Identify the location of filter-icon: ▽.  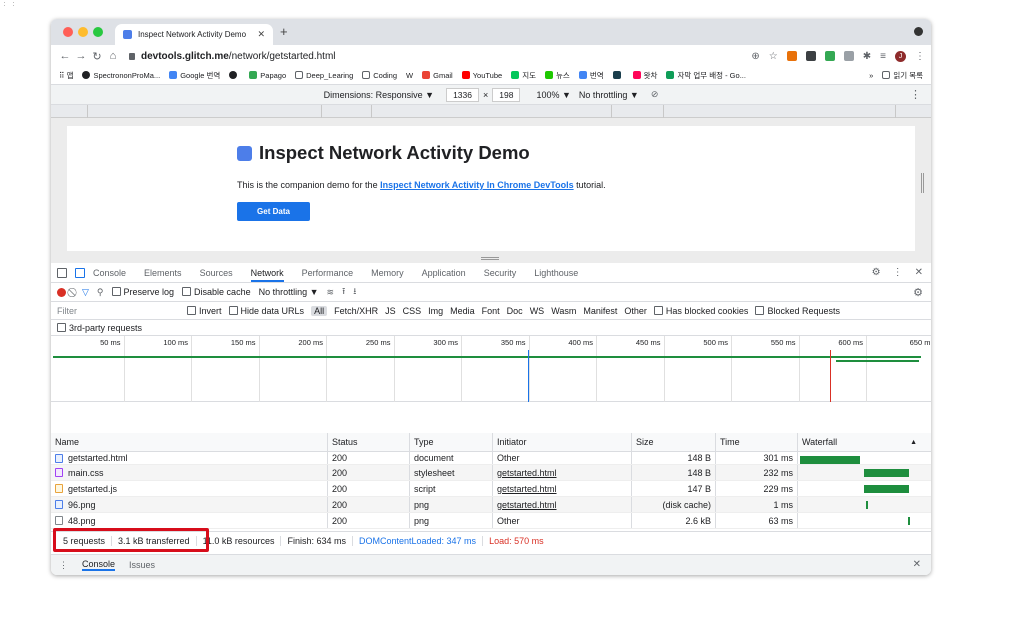
(85, 292).